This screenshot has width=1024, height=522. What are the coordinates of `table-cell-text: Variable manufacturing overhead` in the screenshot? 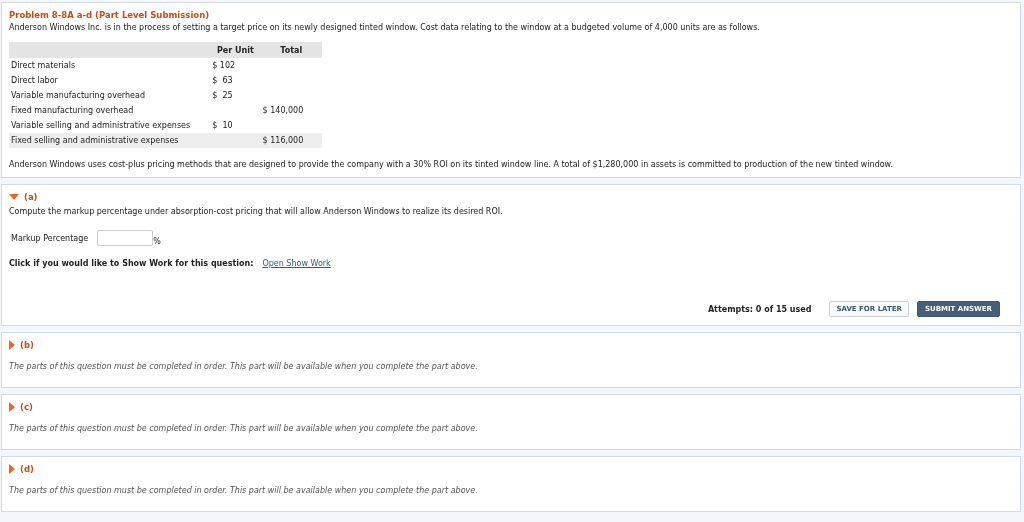 It's located at (78, 96).